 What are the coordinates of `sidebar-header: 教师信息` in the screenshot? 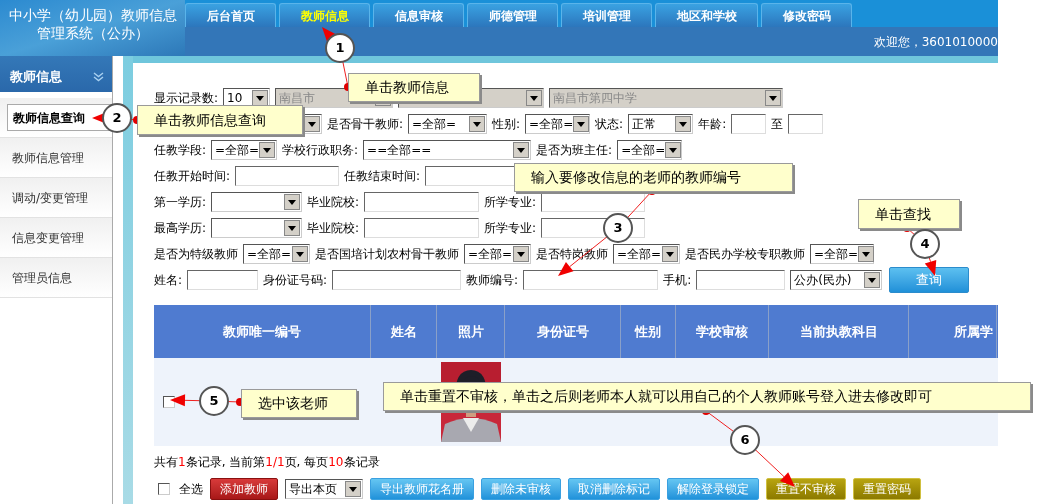 It's located at (56, 74).